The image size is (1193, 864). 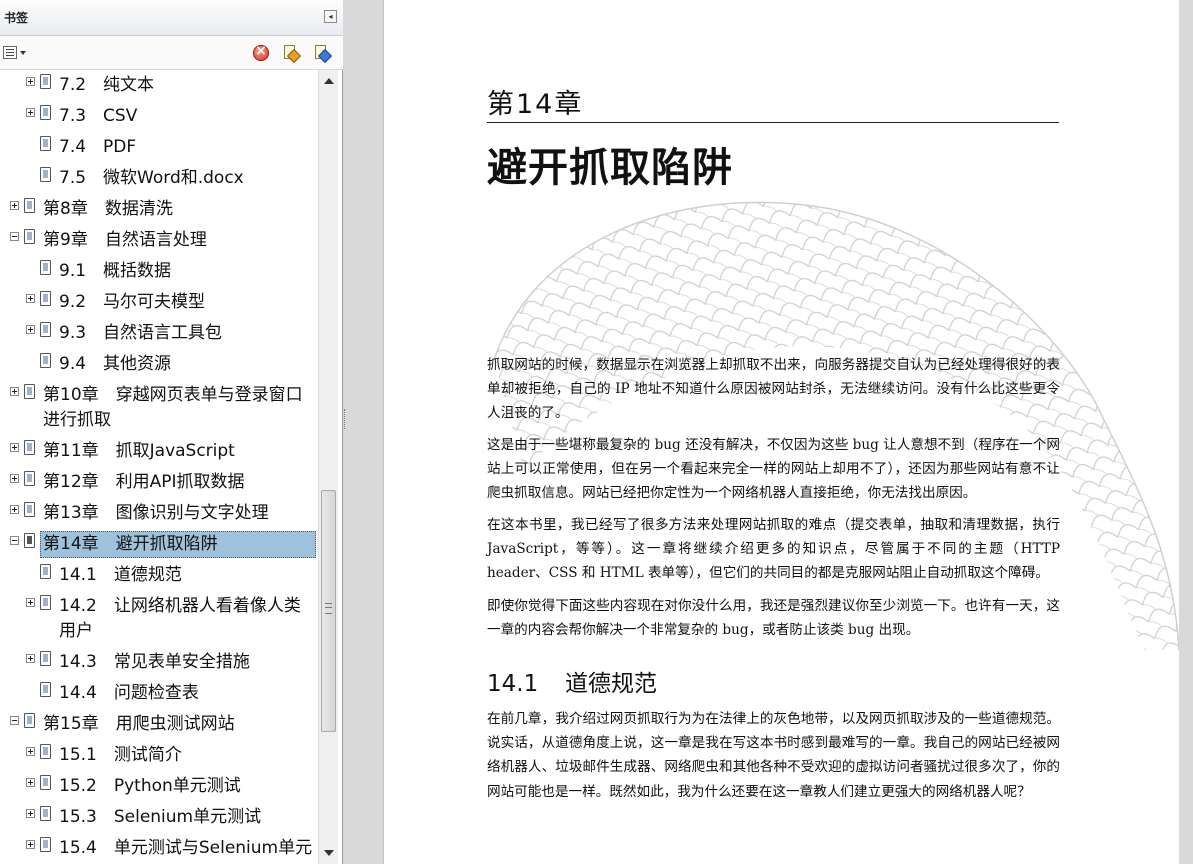 I want to click on bookmark-label: 15.1 测试简介, so click(x=120, y=755).